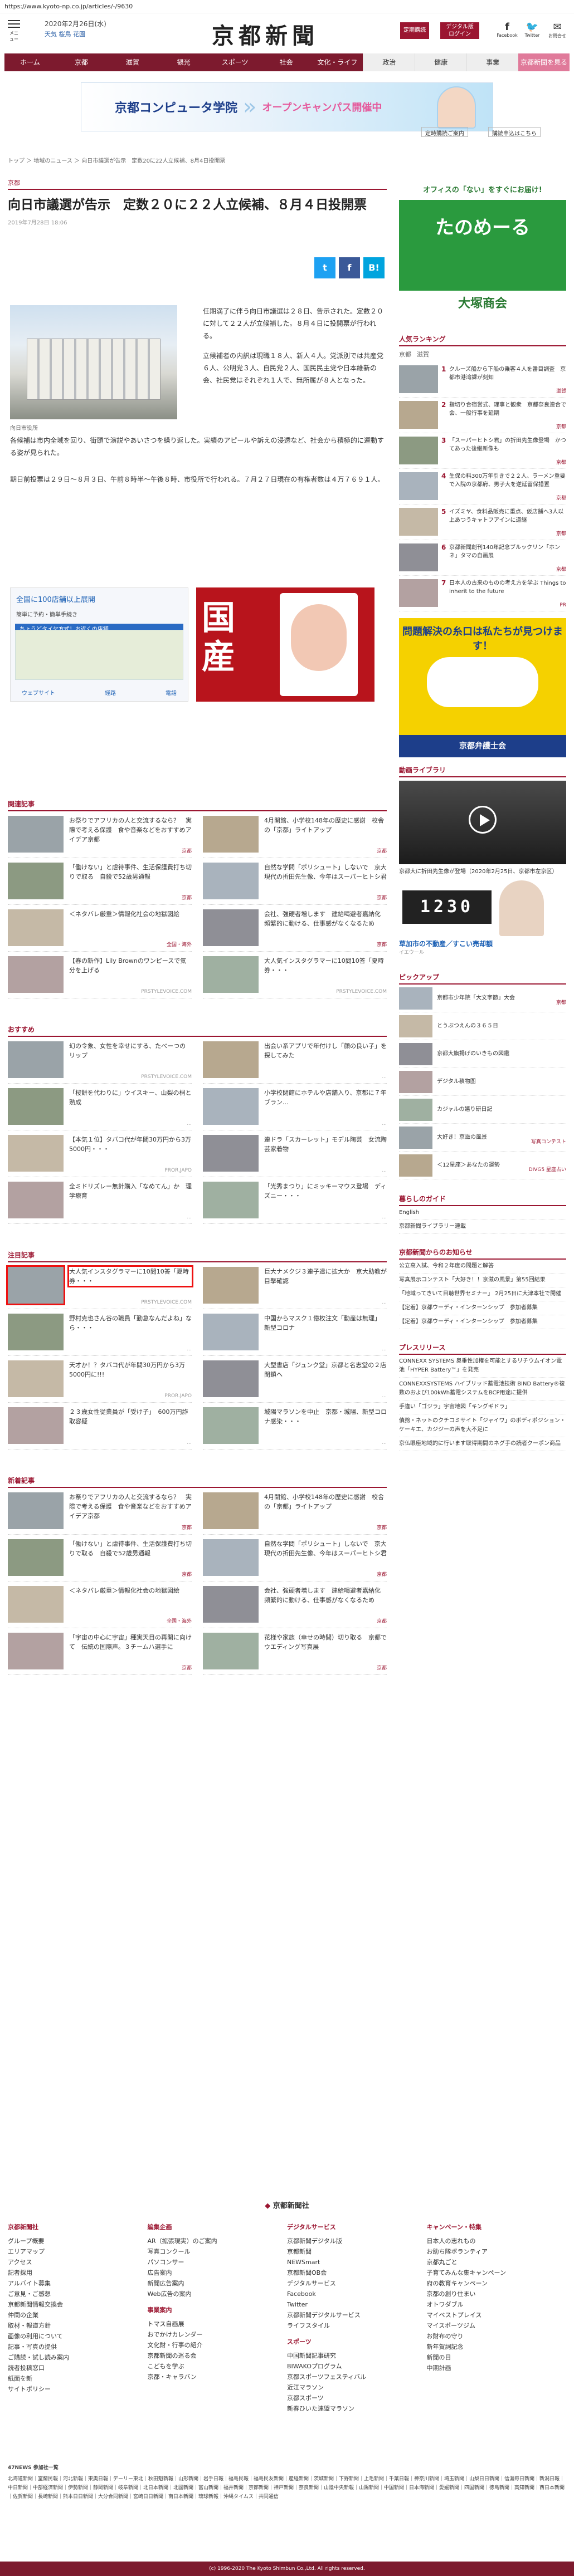  Describe the element at coordinates (78, 2368) in the screenshot. I see `footer-link: 読者投稿窓口` at that location.